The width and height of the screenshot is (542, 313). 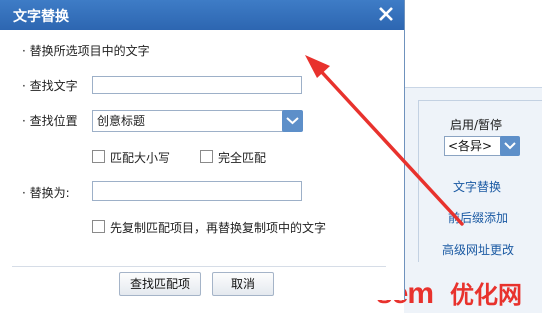 I want to click on annotation-arrow-shaft, so click(x=390, y=146).